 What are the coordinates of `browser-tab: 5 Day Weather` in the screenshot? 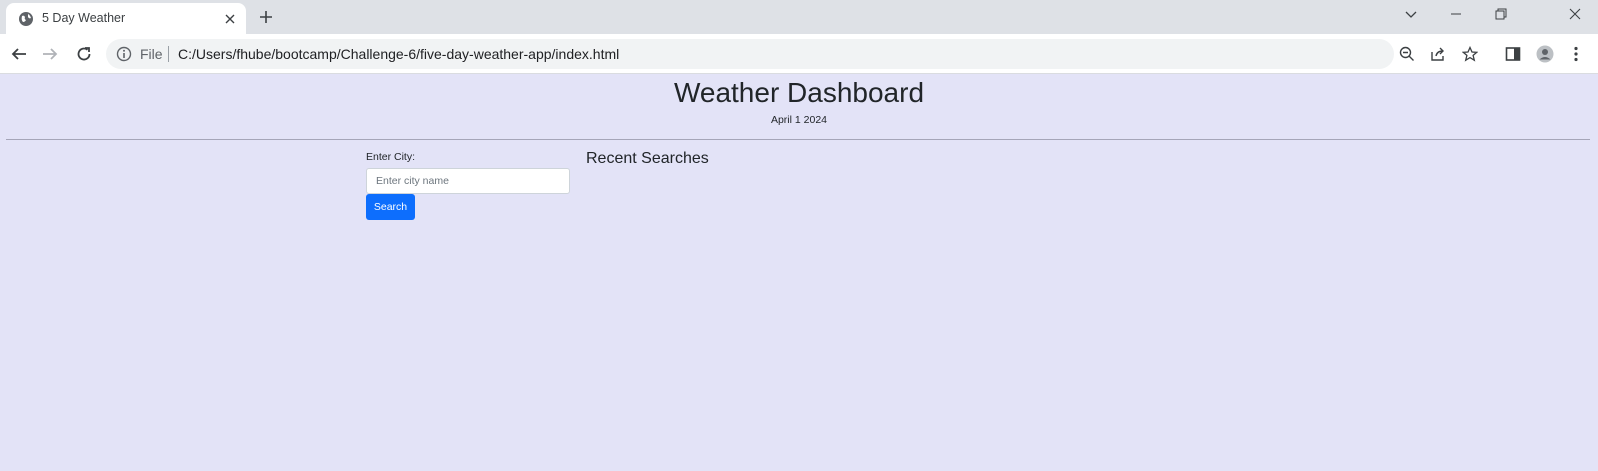 It's located at (126, 18).